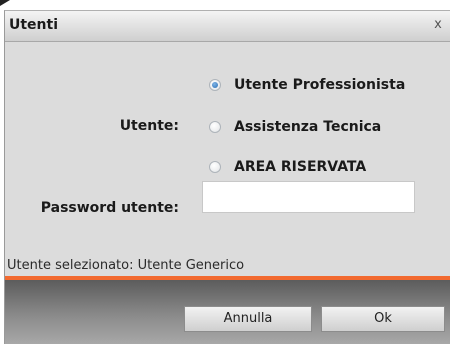 This screenshot has width=450, height=345. Describe the element at coordinates (308, 127) in the screenshot. I see `radio-label: Assistenza Tecnica` at that location.